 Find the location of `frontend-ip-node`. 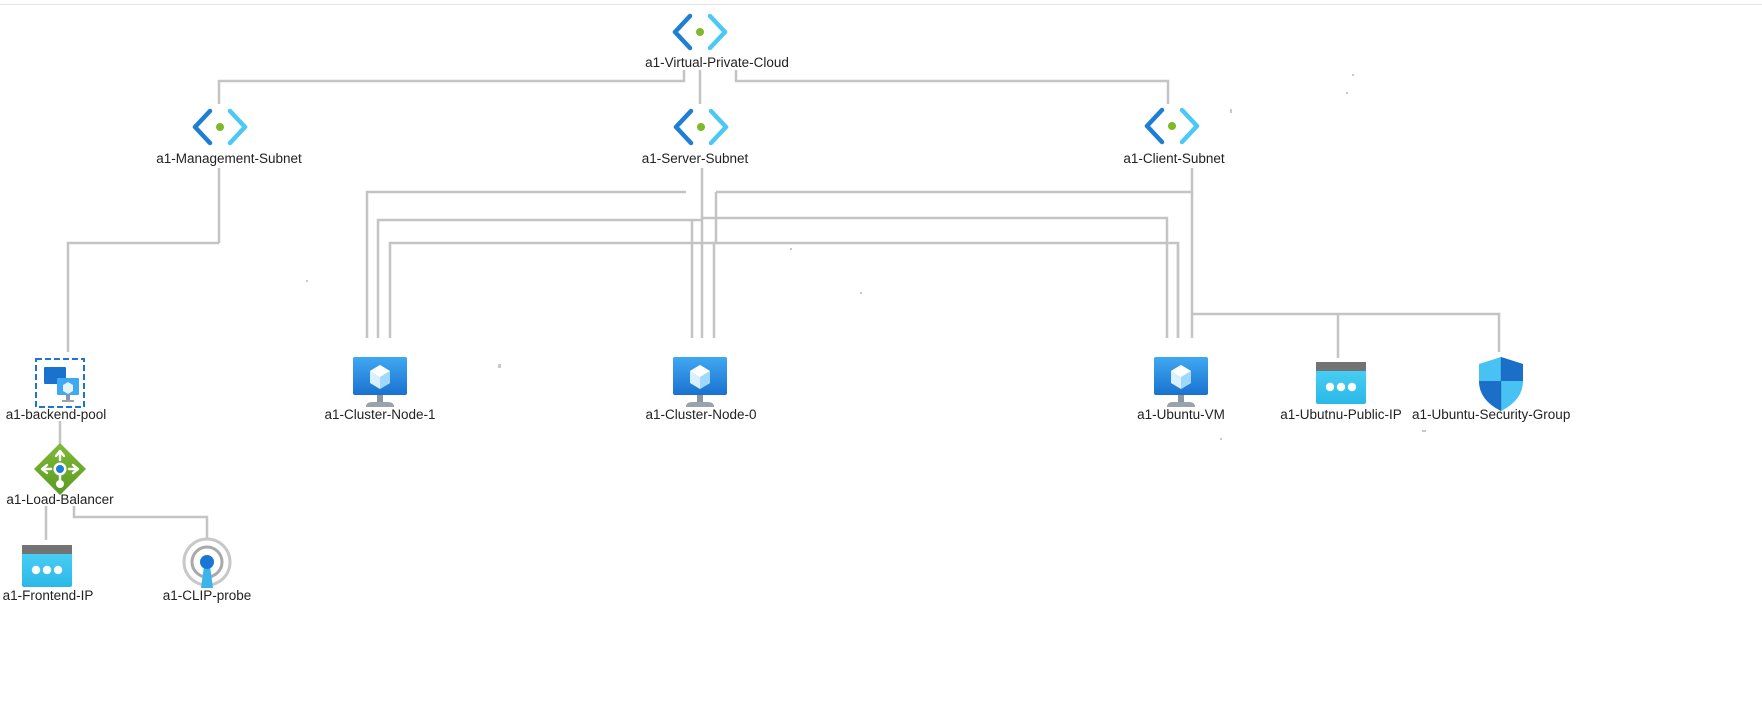

frontend-ip-node is located at coordinates (47, 566).